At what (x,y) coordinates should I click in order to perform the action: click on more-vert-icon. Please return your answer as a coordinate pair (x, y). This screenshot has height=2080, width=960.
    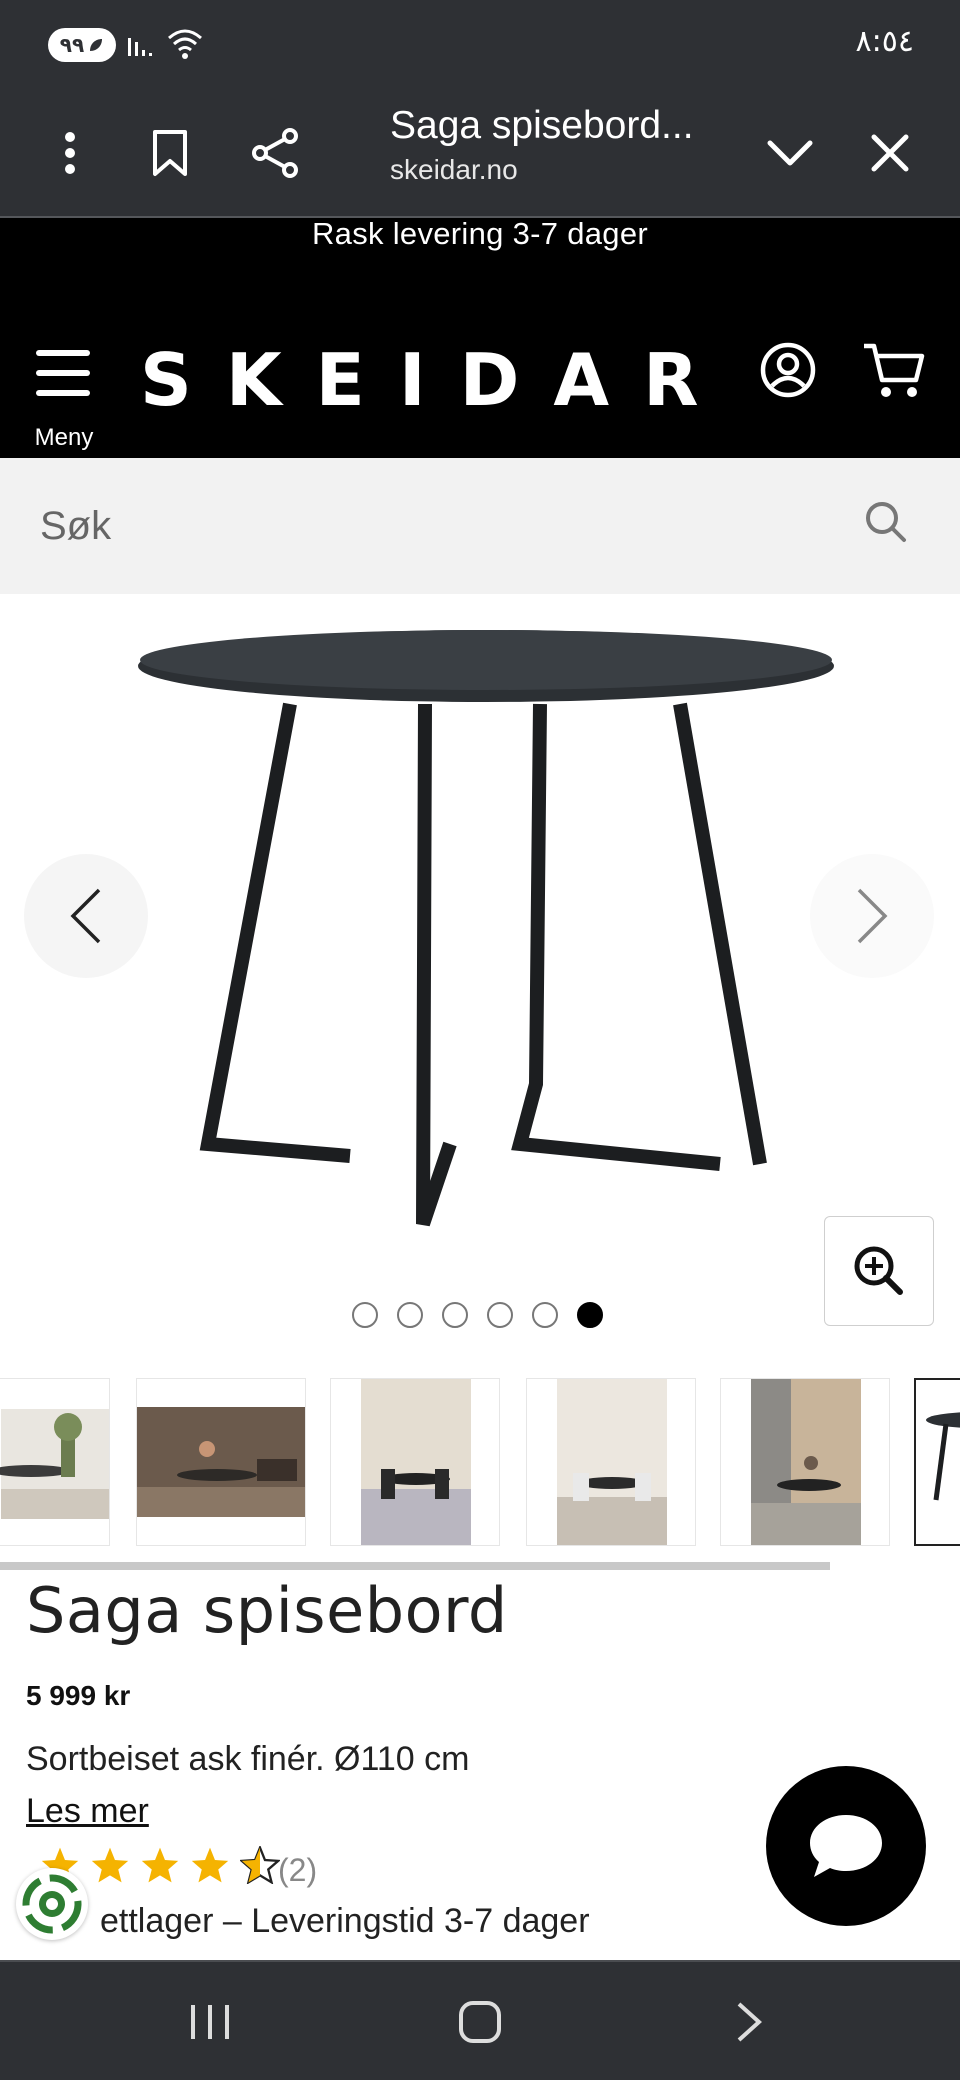
    Looking at the image, I should click on (70, 153).